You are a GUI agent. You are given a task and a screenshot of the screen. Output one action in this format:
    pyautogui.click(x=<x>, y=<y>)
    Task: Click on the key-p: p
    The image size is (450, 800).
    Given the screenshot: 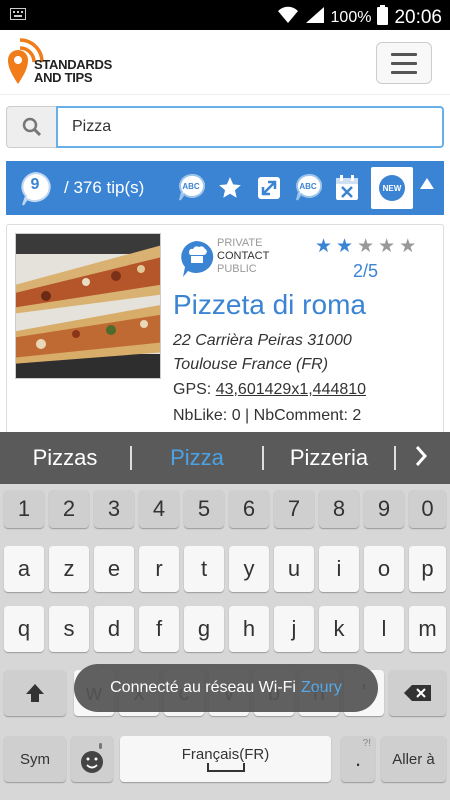 What is the action you would take?
    pyautogui.click(x=427, y=569)
    